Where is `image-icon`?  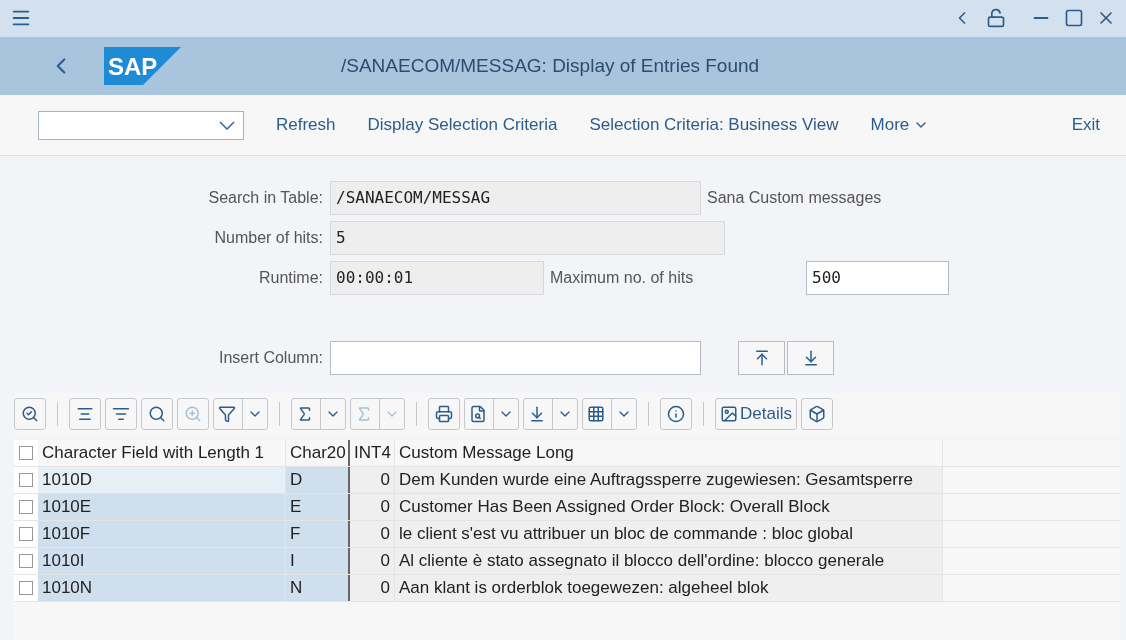 image-icon is located at coordinates (729, 414).